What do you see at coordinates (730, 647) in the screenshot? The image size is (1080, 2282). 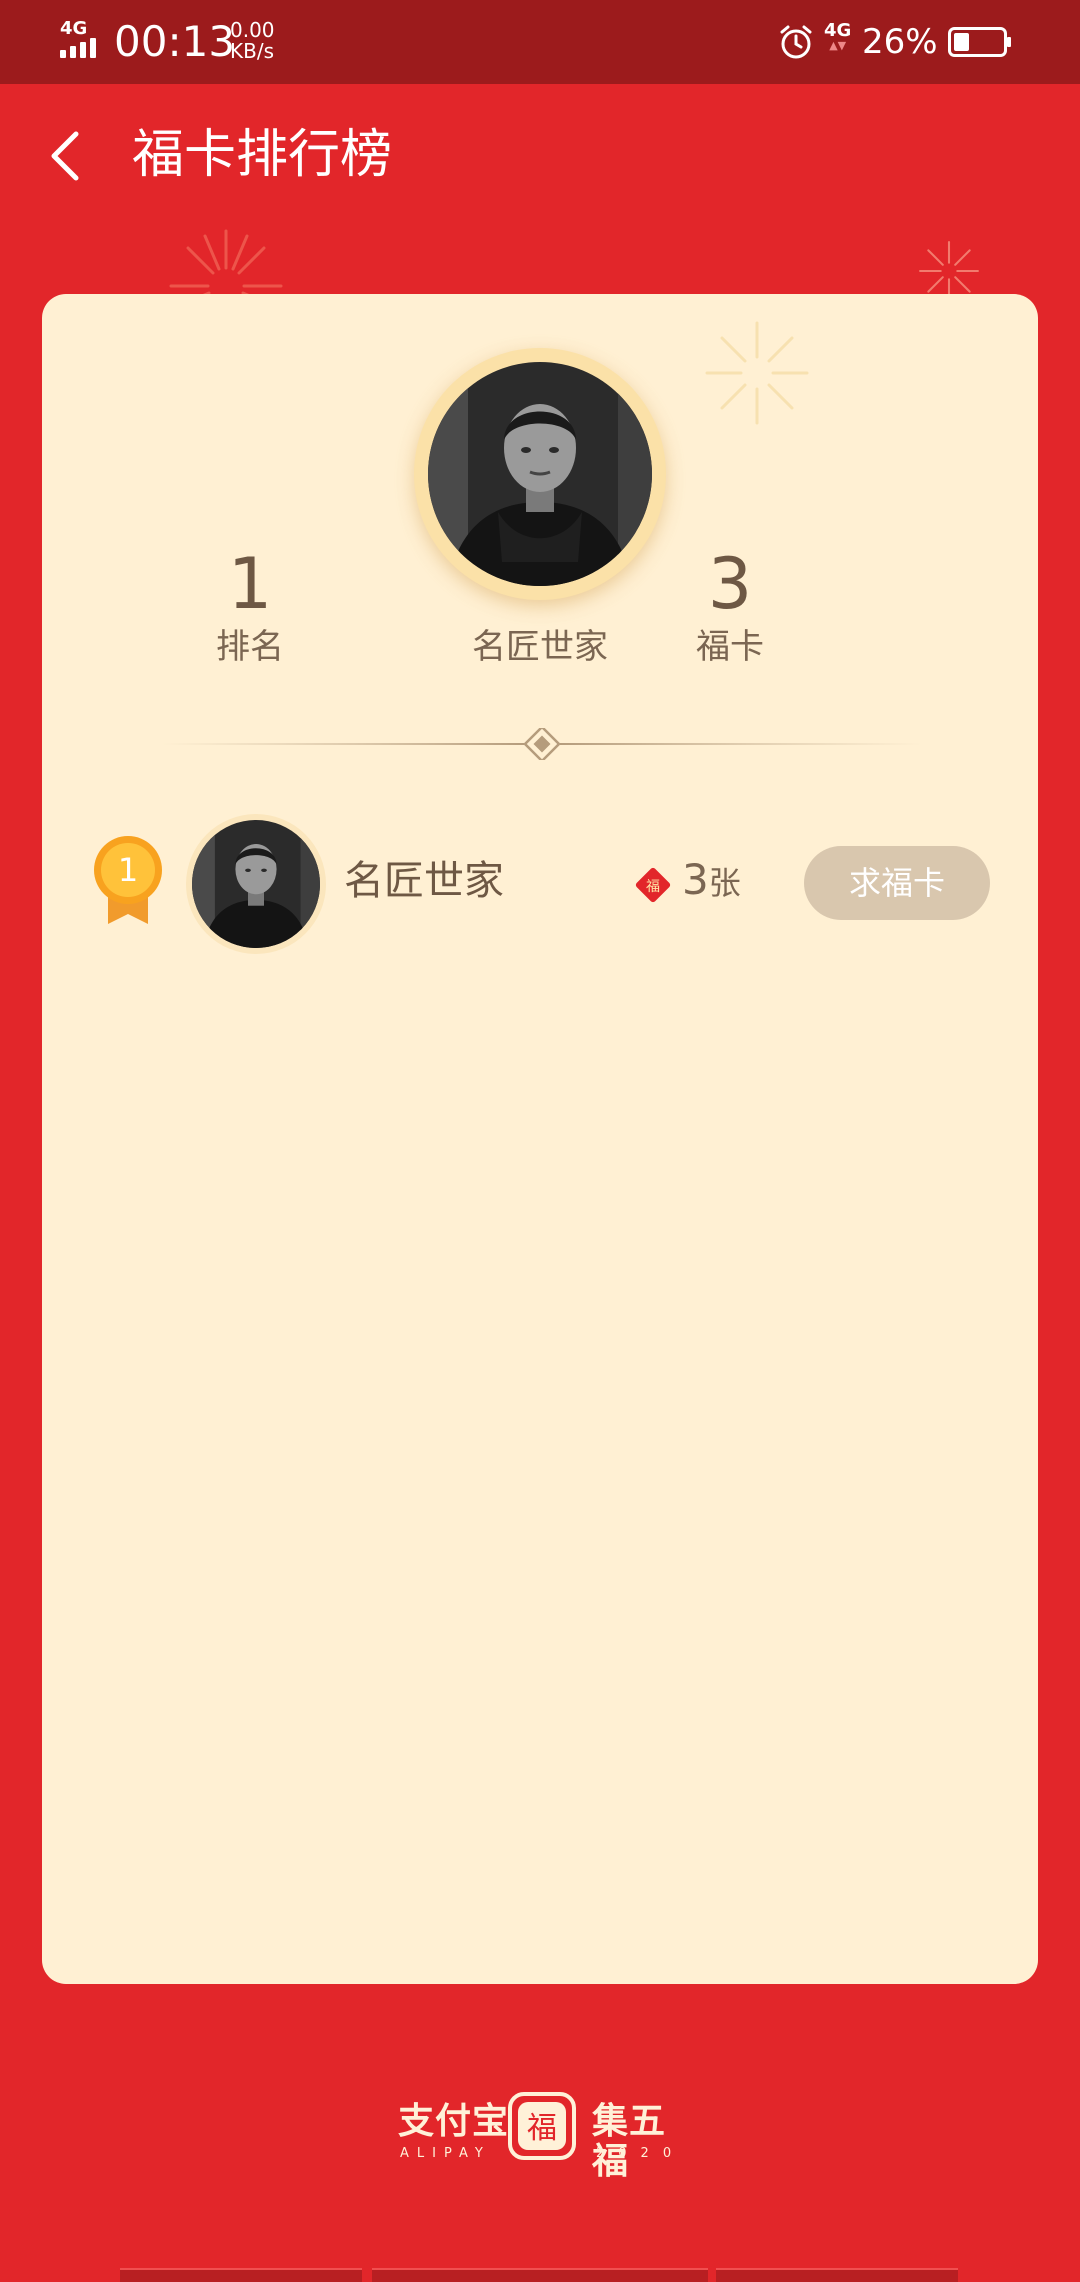 I see `cards-label: 福卡` at bounding box center [730, 647].